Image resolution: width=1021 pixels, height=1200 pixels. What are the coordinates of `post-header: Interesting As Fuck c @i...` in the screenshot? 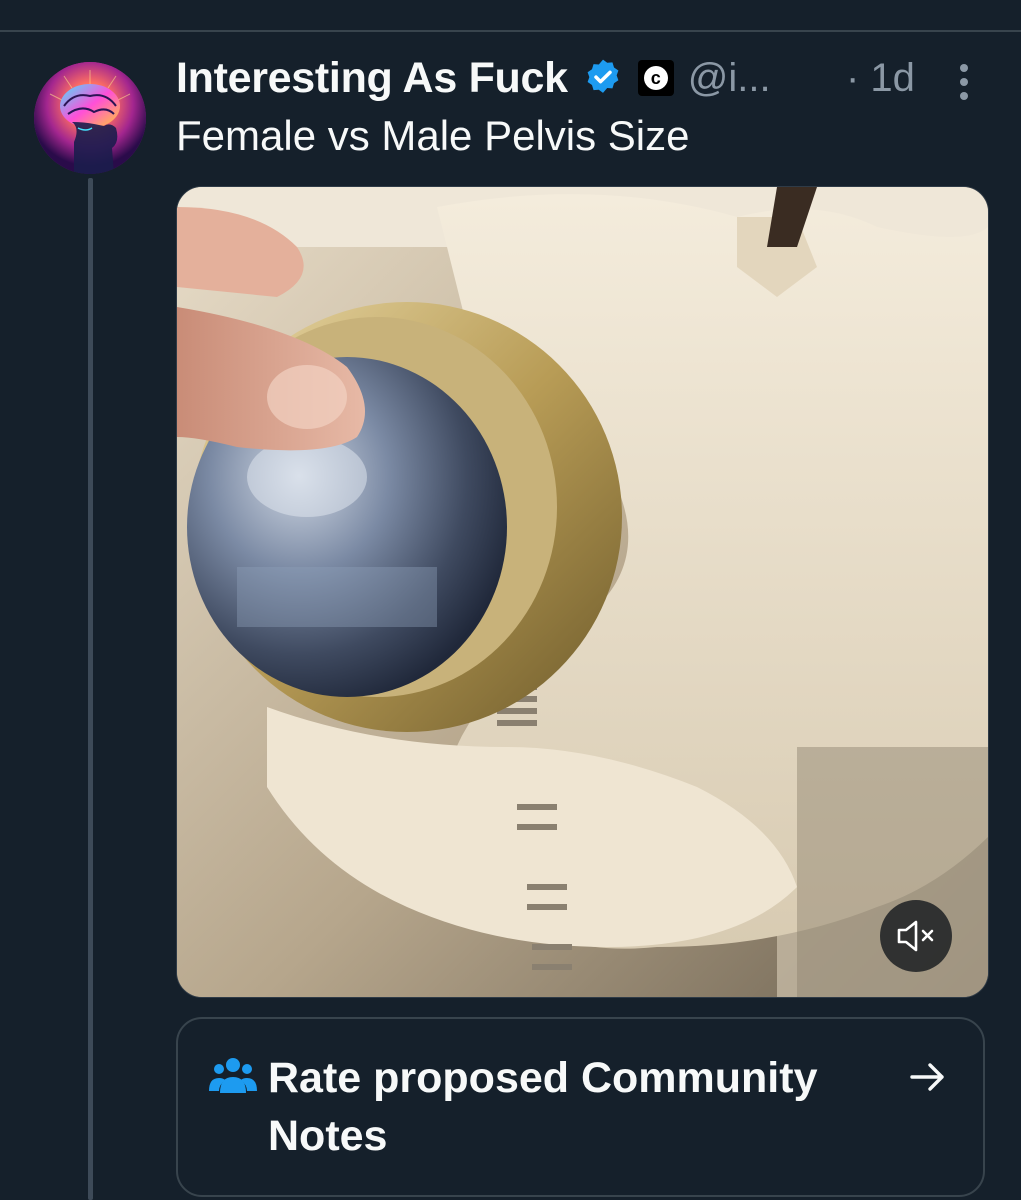 It's located at (473, 78).